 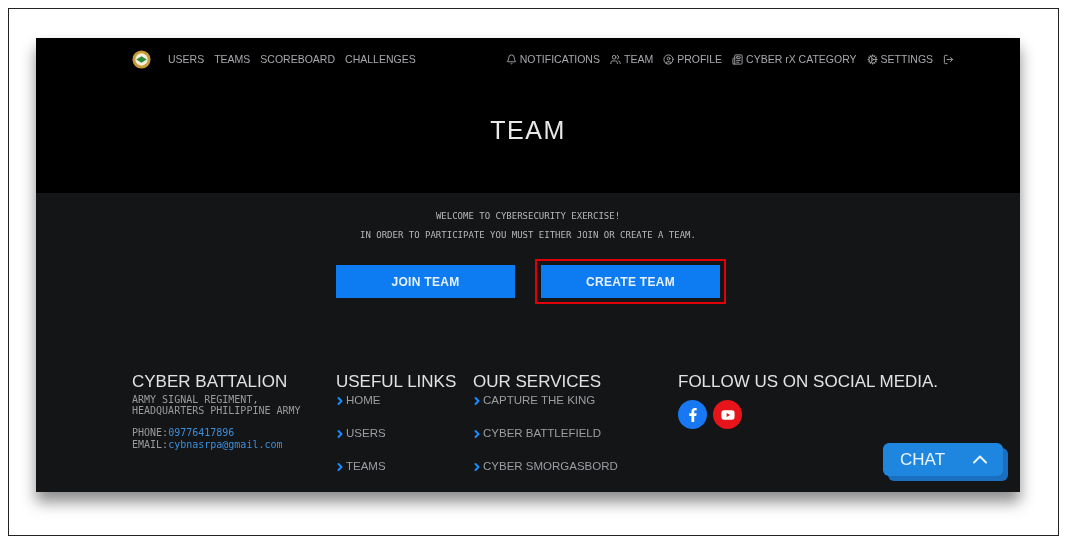 What do you see at coordinates (404, 476) in the screenshot?
I see `footer-link: TEAMS` at bounding box center [404, 476].